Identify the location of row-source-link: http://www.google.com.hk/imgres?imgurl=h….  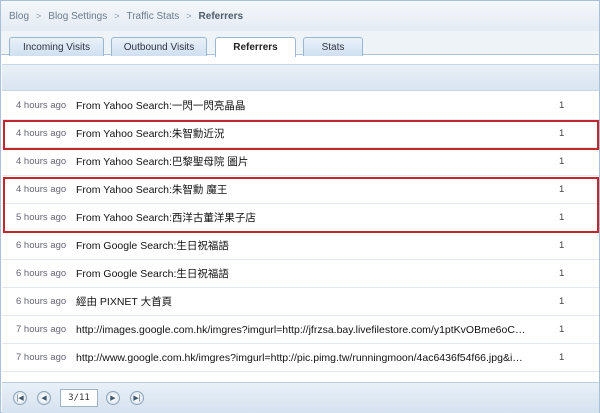
(303, 358).